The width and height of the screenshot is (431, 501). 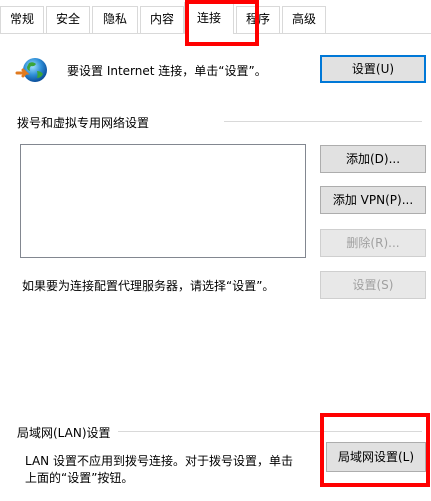 I want to click on lan-text-line2: 上面的“设置”按钮。, so click(x=79, y=478).